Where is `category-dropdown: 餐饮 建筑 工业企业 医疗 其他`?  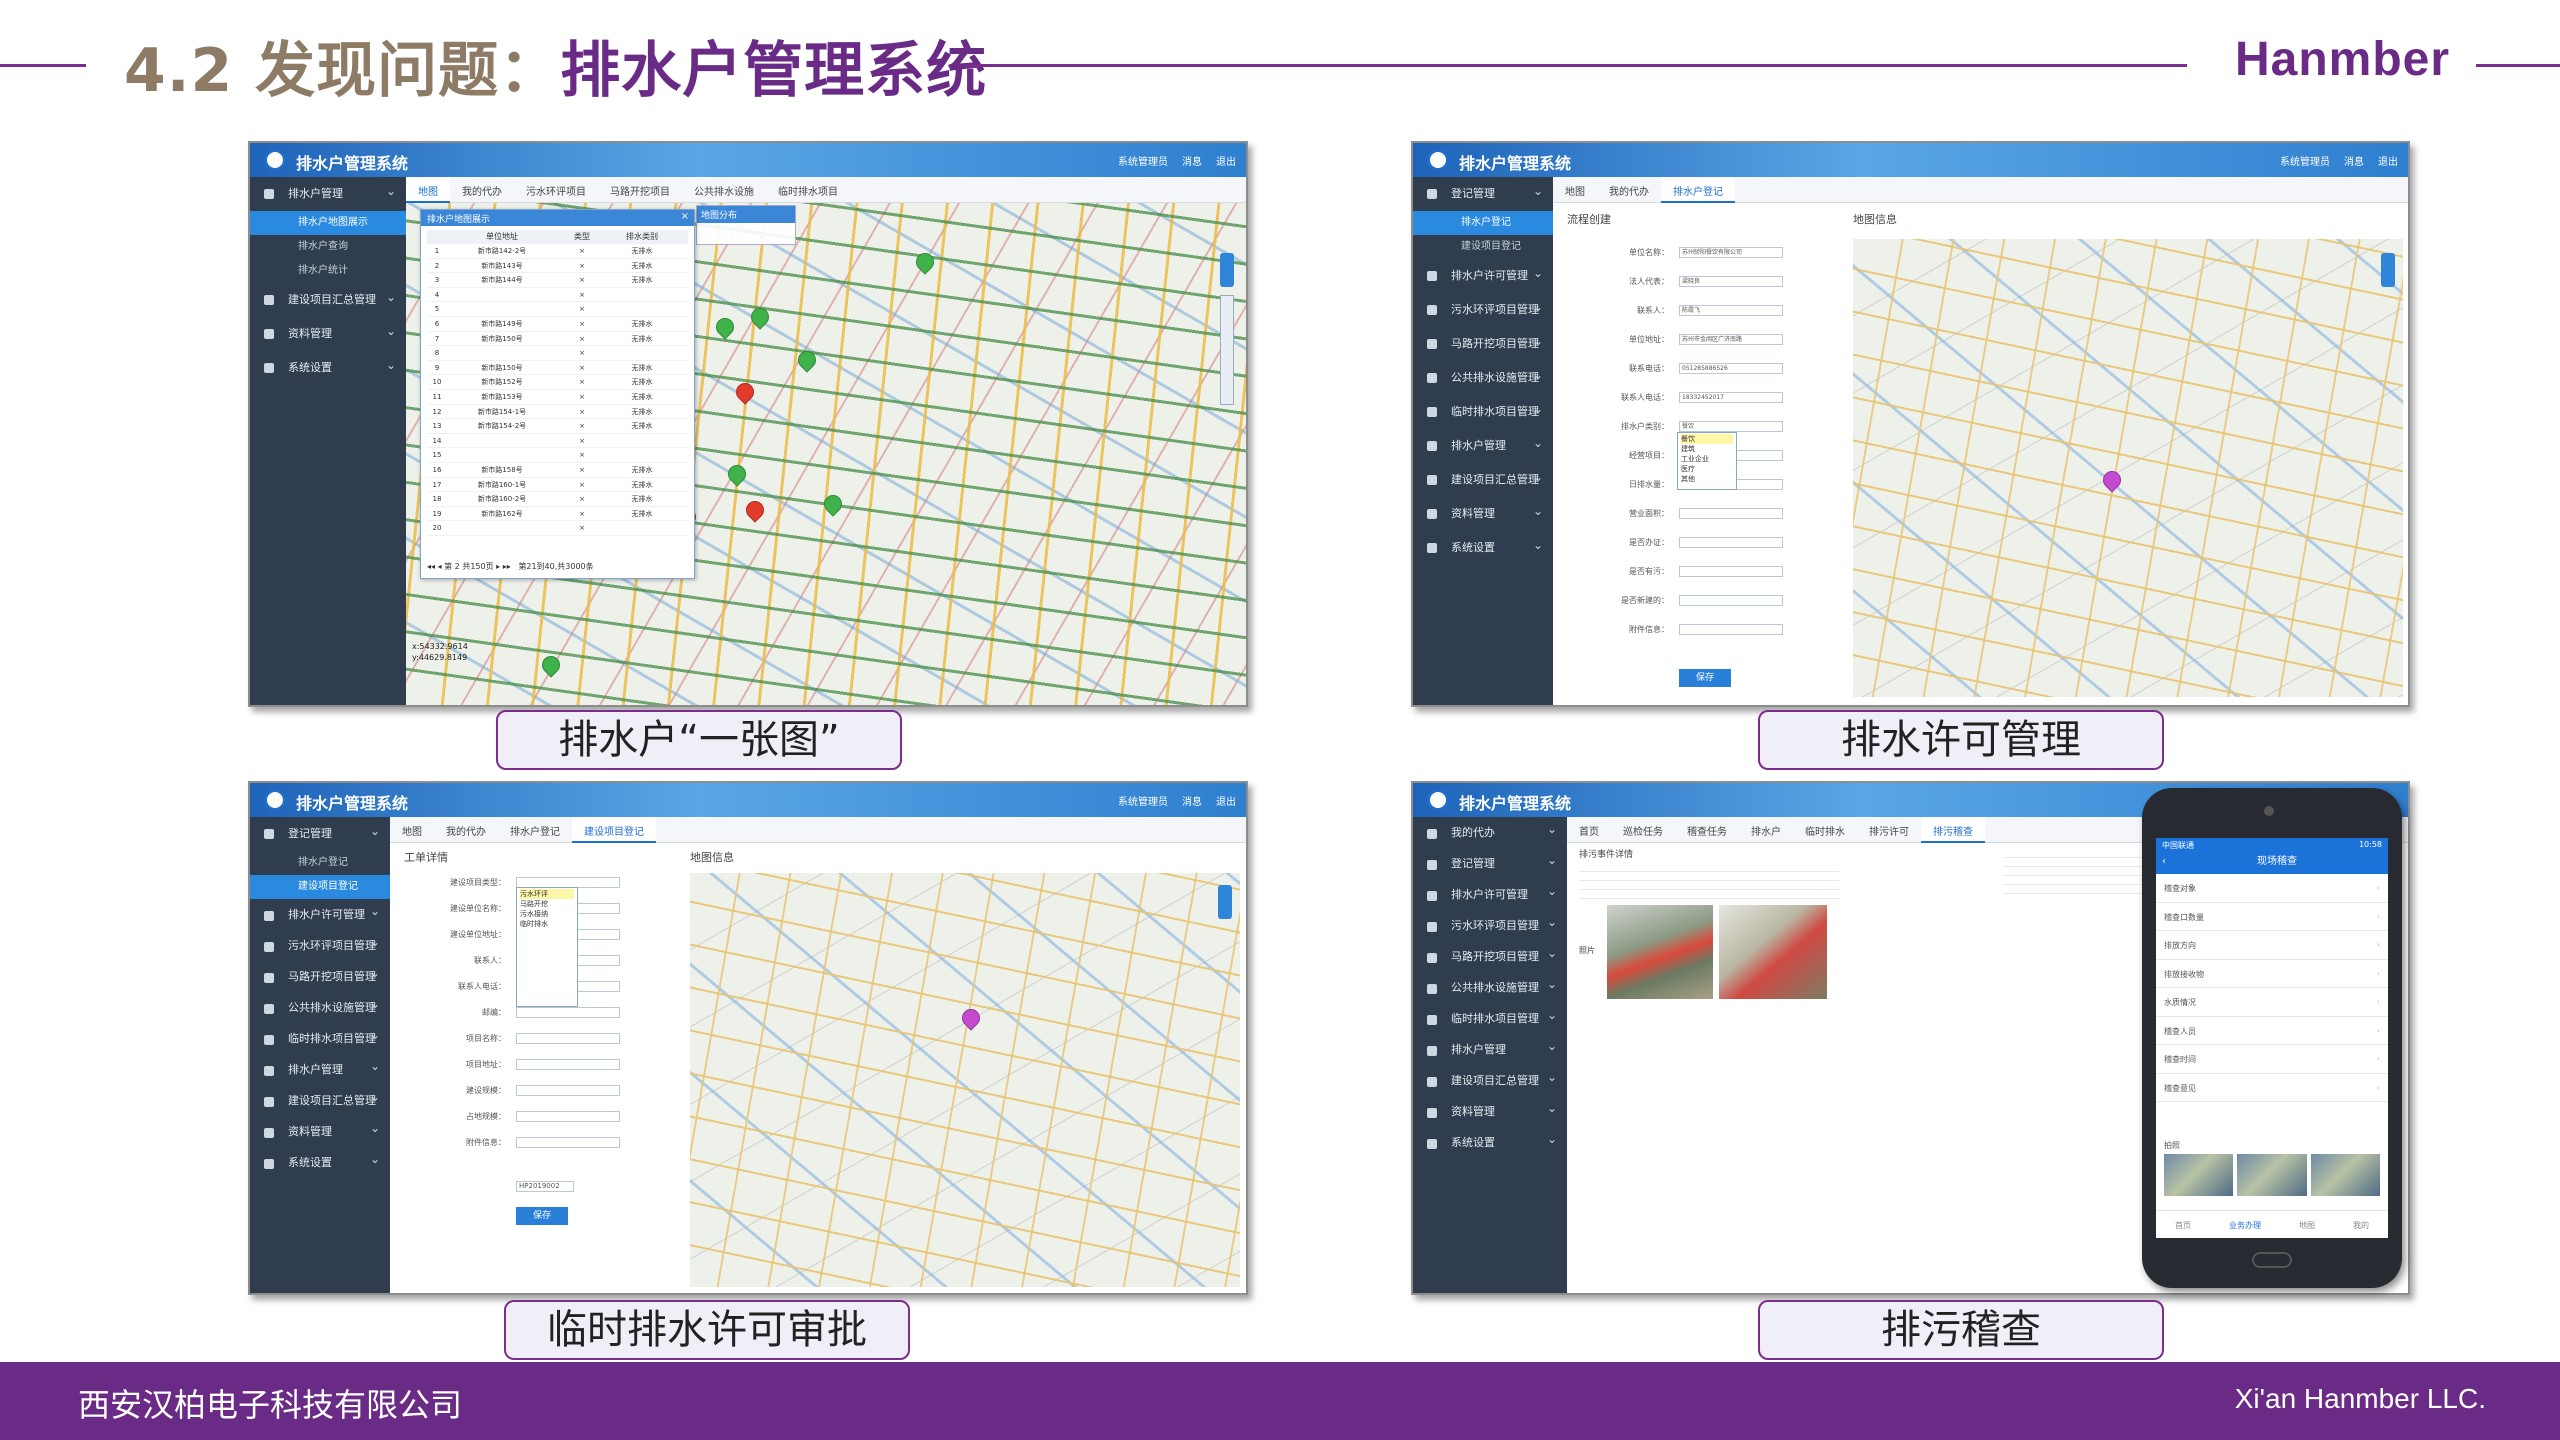 category-dropdown: 餐饮 建筑 工业企业 医疗 其他 is located at coordinates (1707, 461).